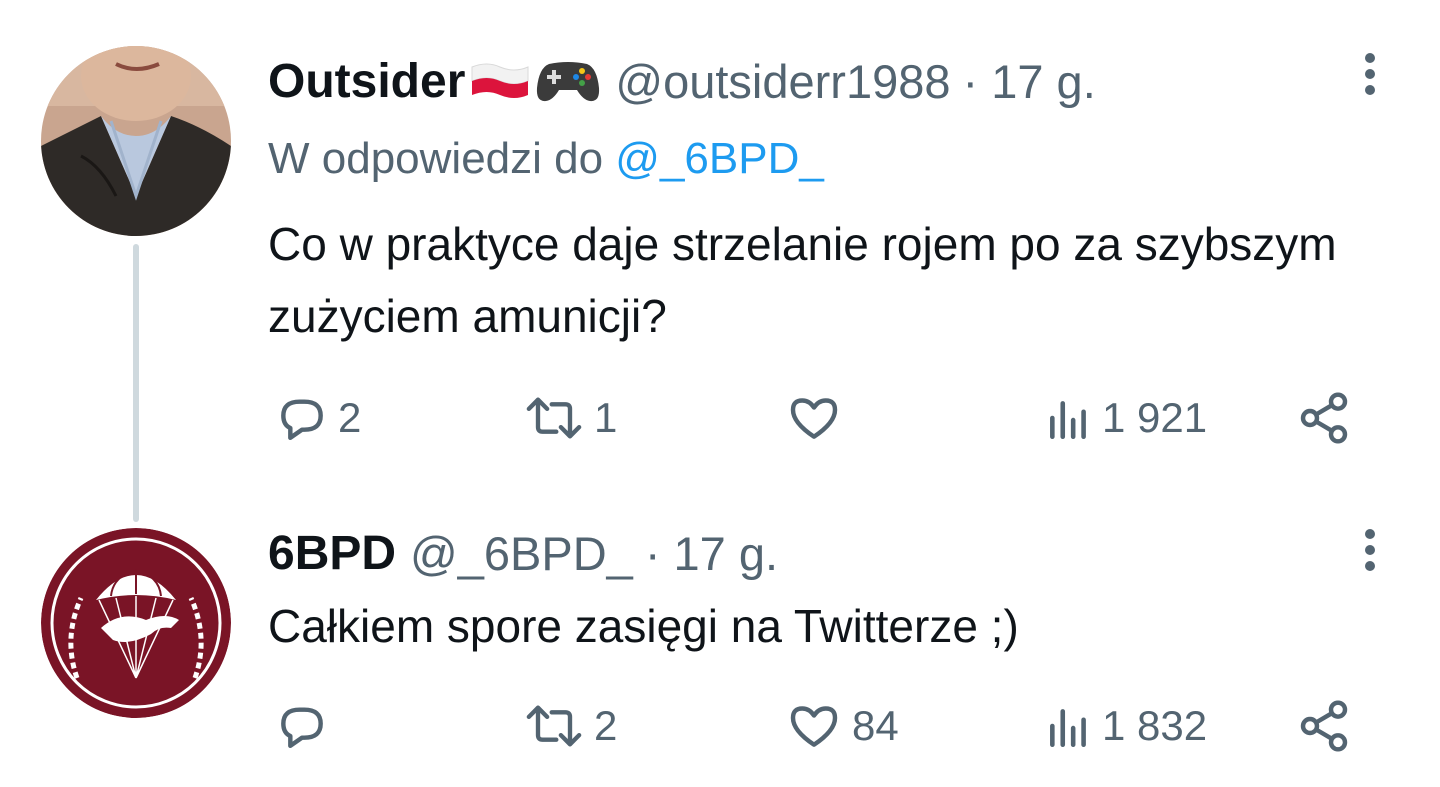  I want to click on views-count: 1 921, so click(1155, 417).